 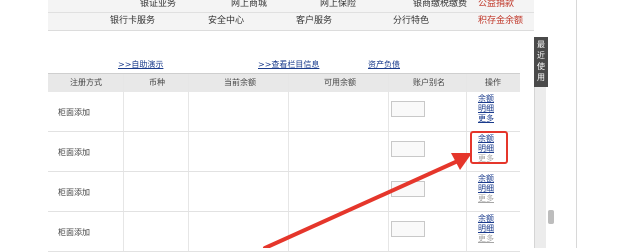 I want to click on left-margin, so click(x=24, y=124).